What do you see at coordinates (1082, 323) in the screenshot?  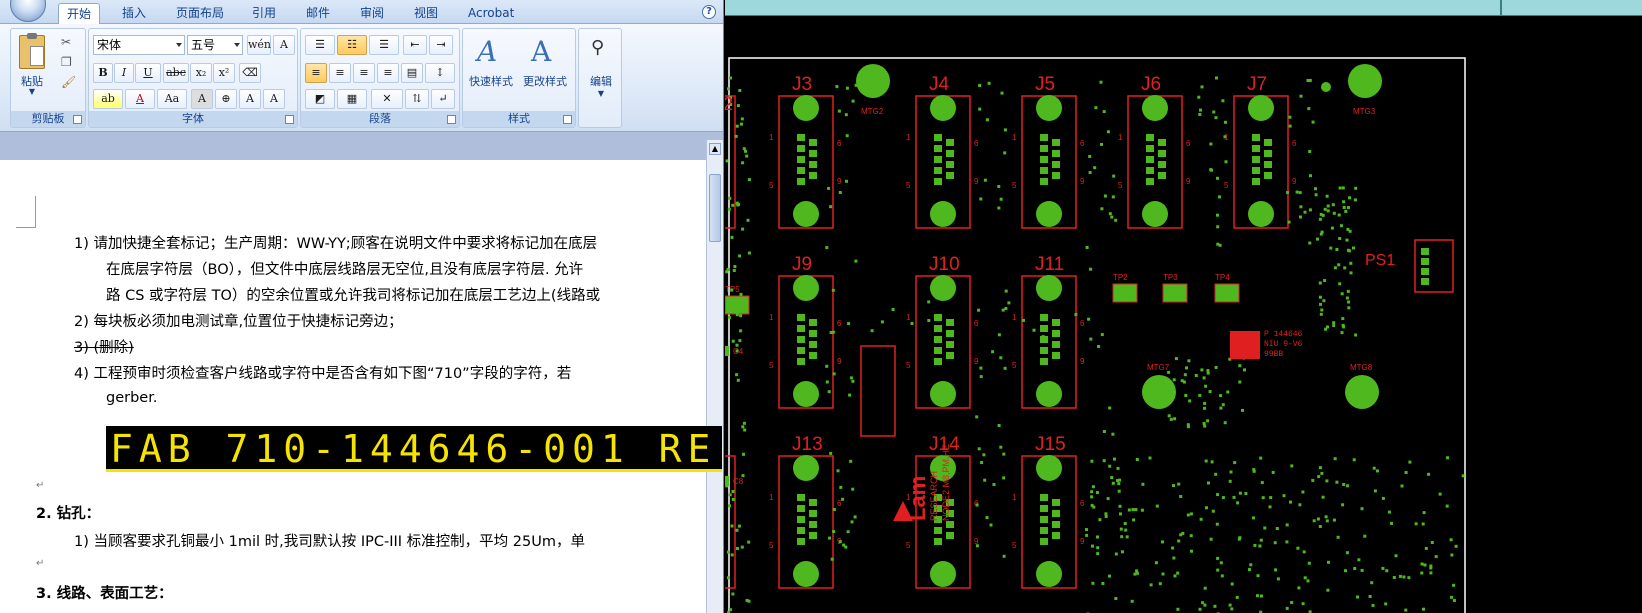 I see `pin-number: 6` at bounding box center [1082, 323].